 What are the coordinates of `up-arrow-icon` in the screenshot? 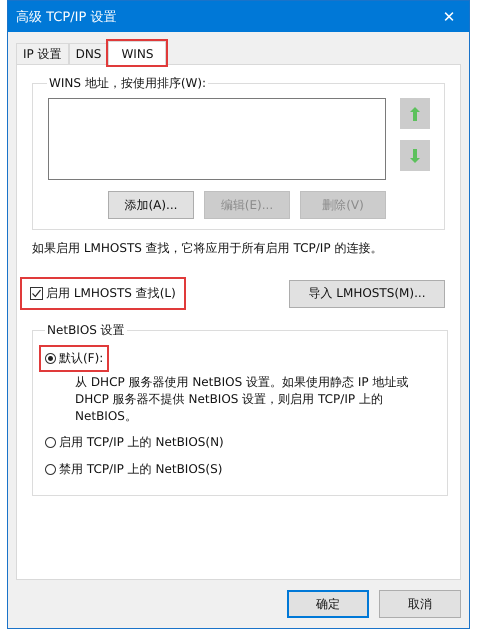 It's located at (415, 114).